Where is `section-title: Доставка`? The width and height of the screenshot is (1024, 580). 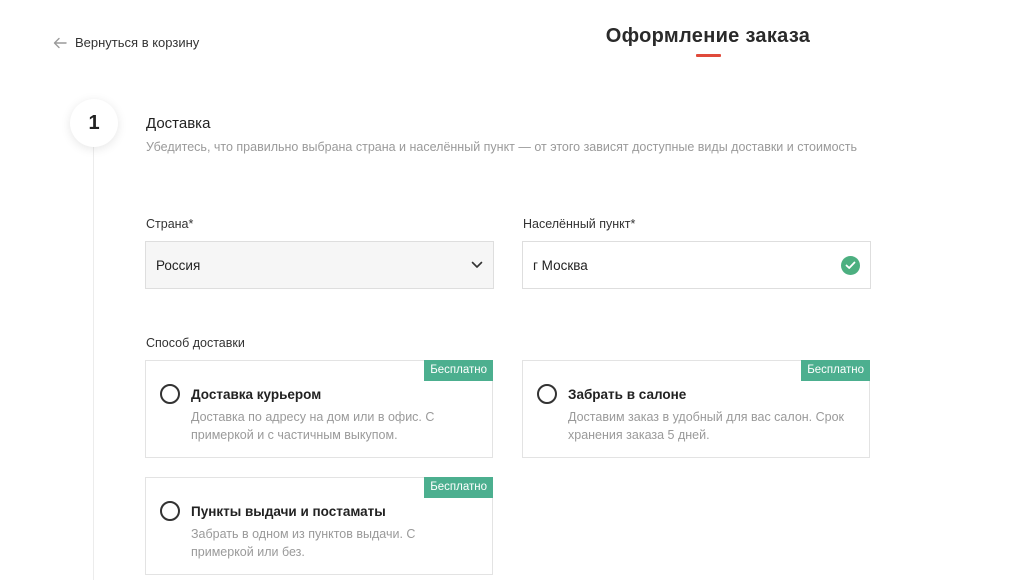 section-title: Доставка is located at coordinates (178, 123).